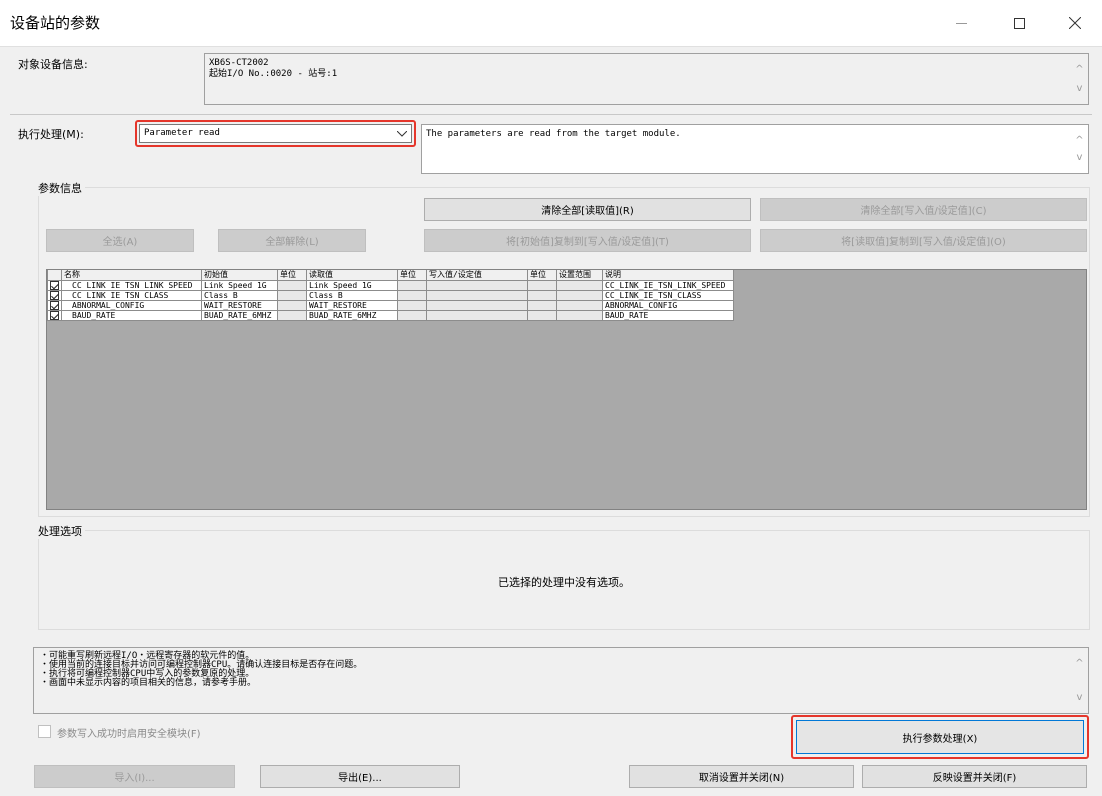  Describe the element at coordinates (129, 734) in the screenshot. I see `safety-module-label: 参数写入成功时启用安全模块(F)` at that location.